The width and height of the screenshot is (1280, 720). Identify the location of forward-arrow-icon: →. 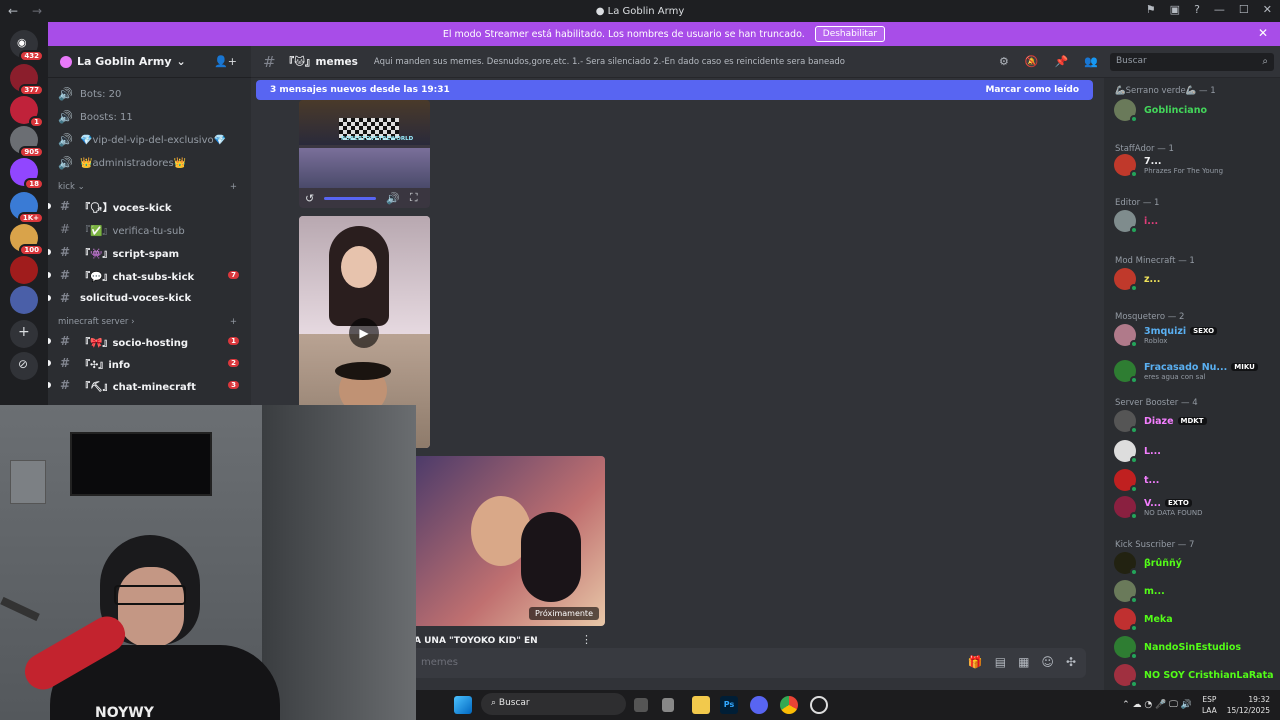
(40, 11).